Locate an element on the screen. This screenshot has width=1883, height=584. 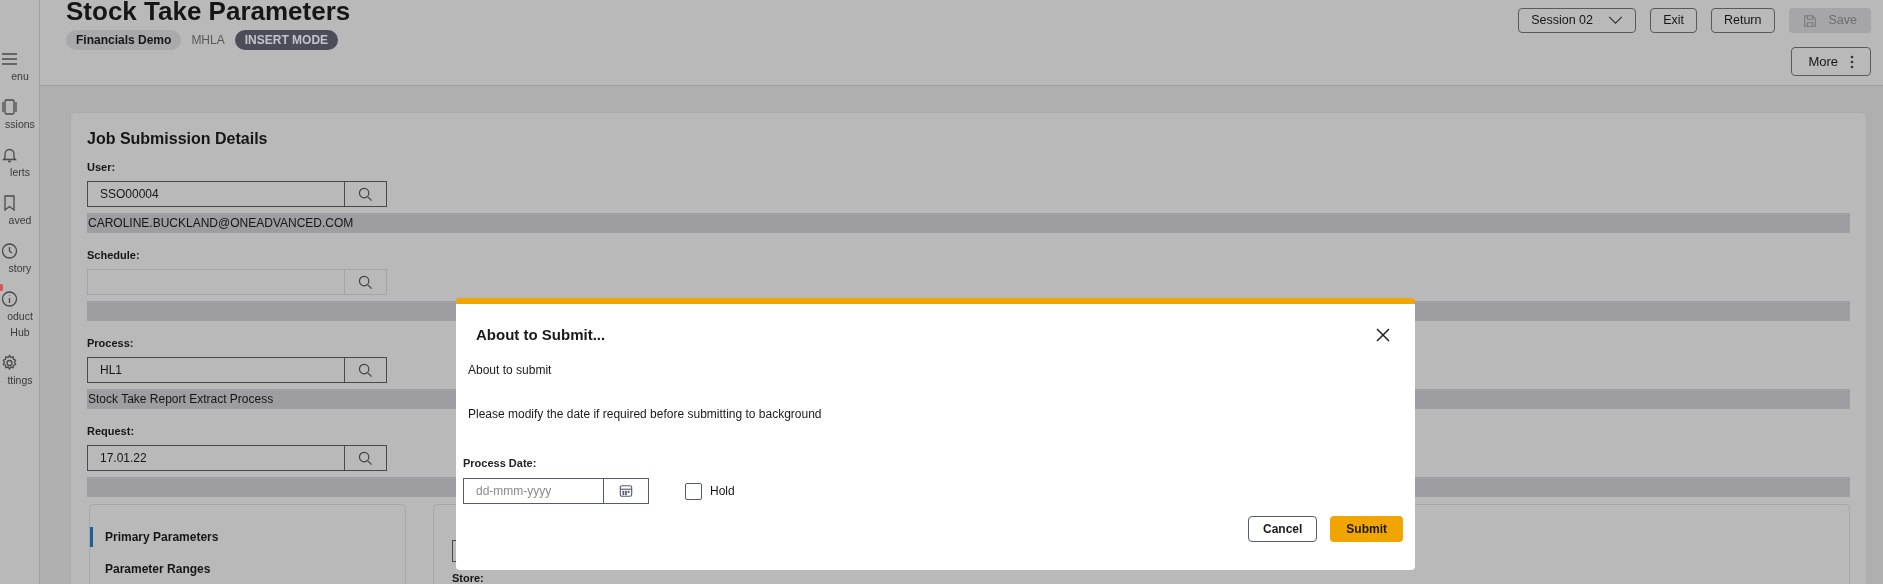
field-label: User: is located at coordinates (101, 167).